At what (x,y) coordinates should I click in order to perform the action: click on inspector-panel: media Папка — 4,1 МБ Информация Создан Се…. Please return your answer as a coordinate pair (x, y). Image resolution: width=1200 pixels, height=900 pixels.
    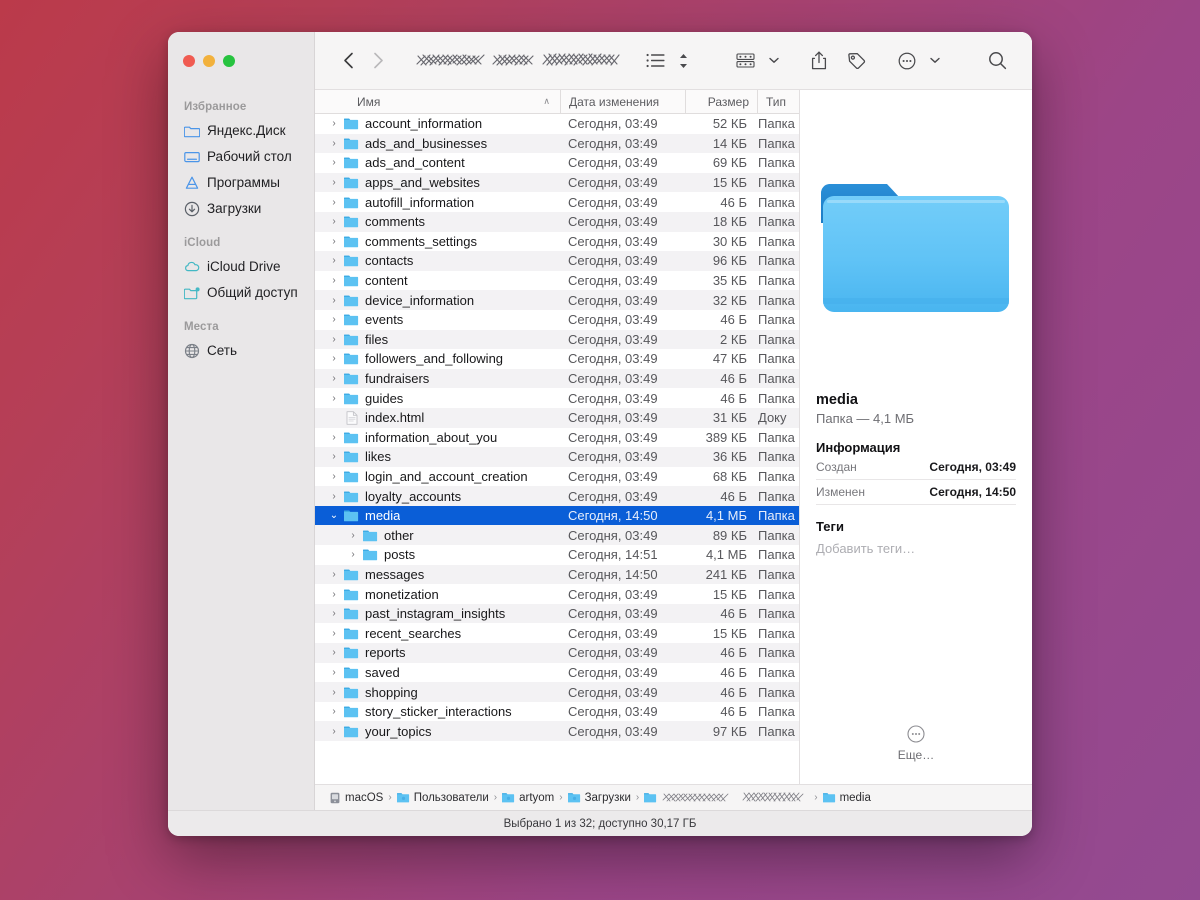
    Looking at the image, I should click on (916, 437).